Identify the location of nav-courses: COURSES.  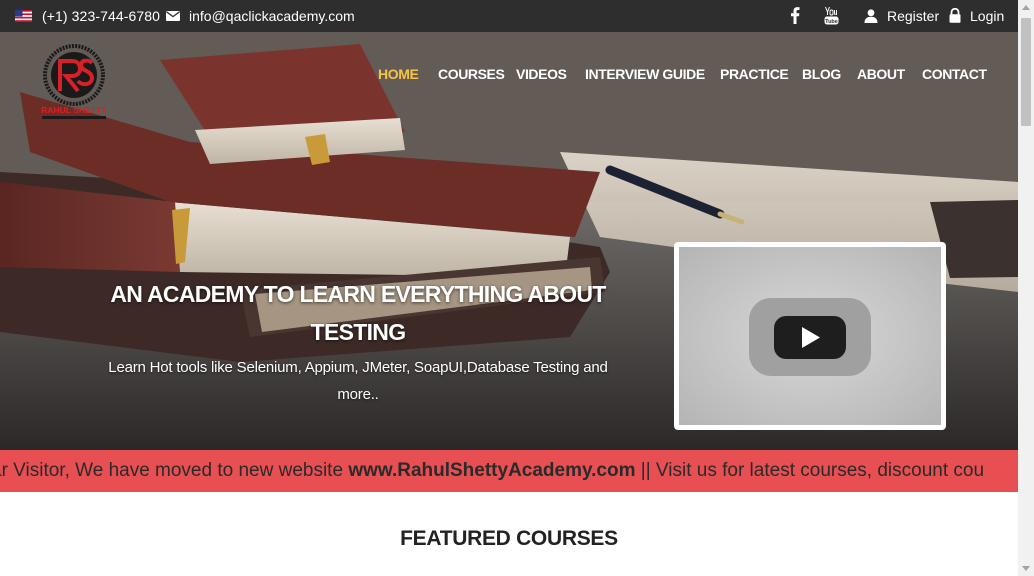
(471, 74).